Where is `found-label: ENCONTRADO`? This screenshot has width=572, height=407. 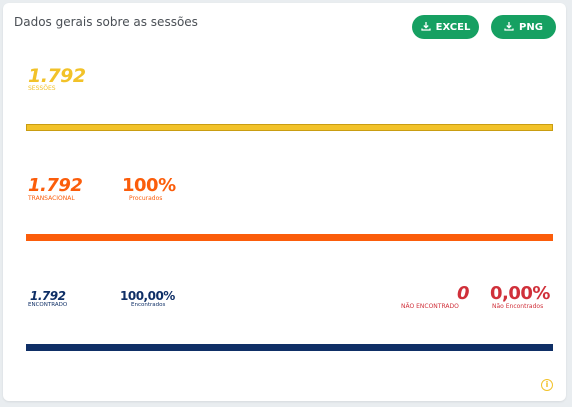 found-label: ENCONTRADO is located at coordinates (48, 305).